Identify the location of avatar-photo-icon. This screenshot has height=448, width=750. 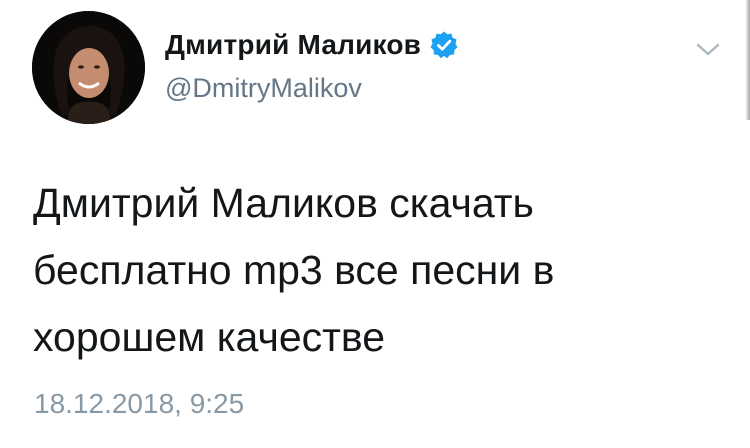
(88, 67).